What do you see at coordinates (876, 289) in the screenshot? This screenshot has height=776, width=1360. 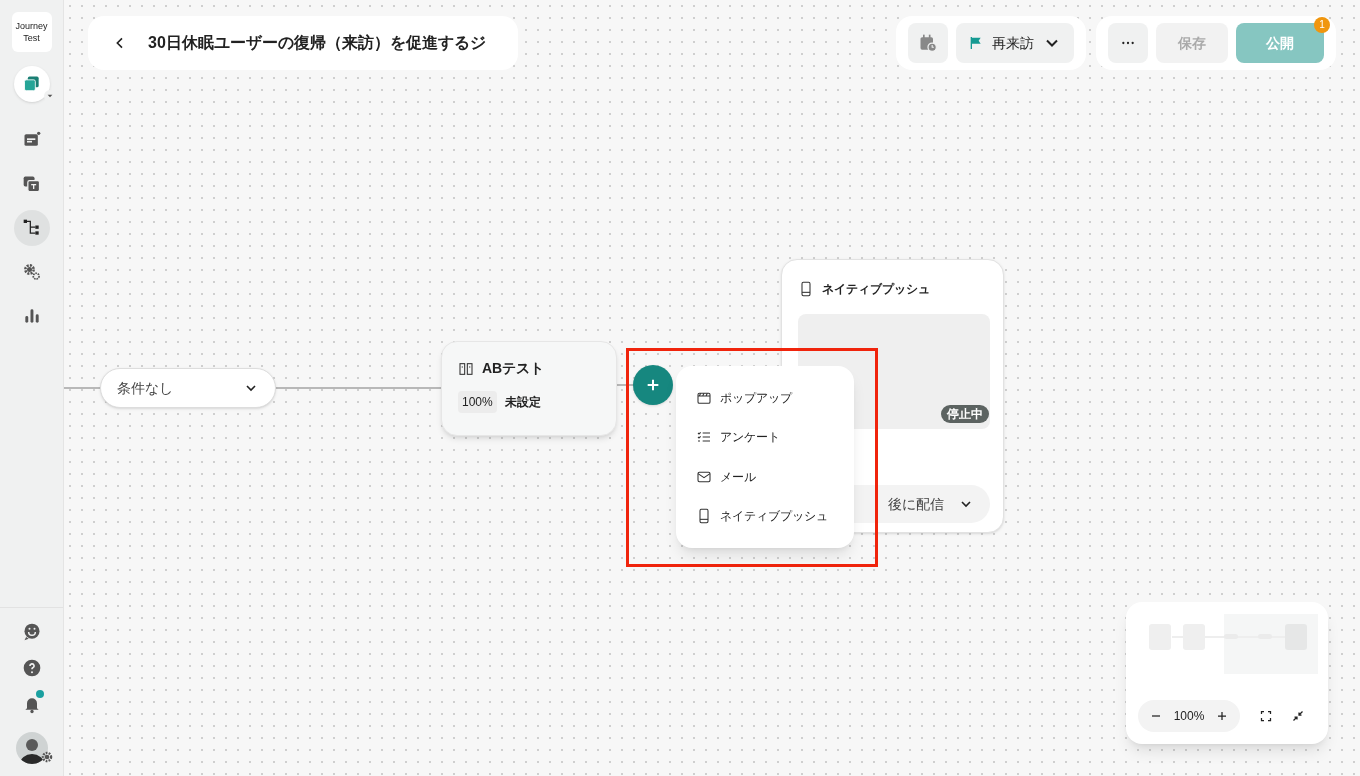 I see `node-title: ネイティブプッシュ` at bounding box center [876, 289].